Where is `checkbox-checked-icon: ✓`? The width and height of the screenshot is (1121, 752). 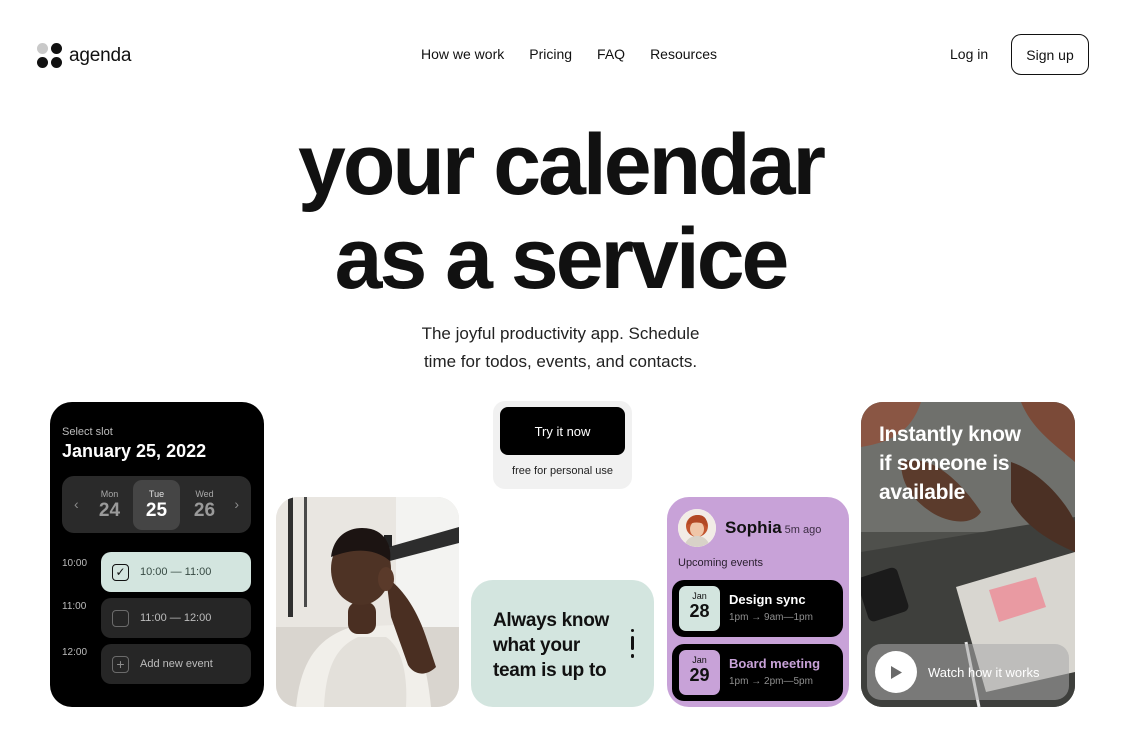 checkbox-checked-icon: ✓ is located at coordinates (120, 572).